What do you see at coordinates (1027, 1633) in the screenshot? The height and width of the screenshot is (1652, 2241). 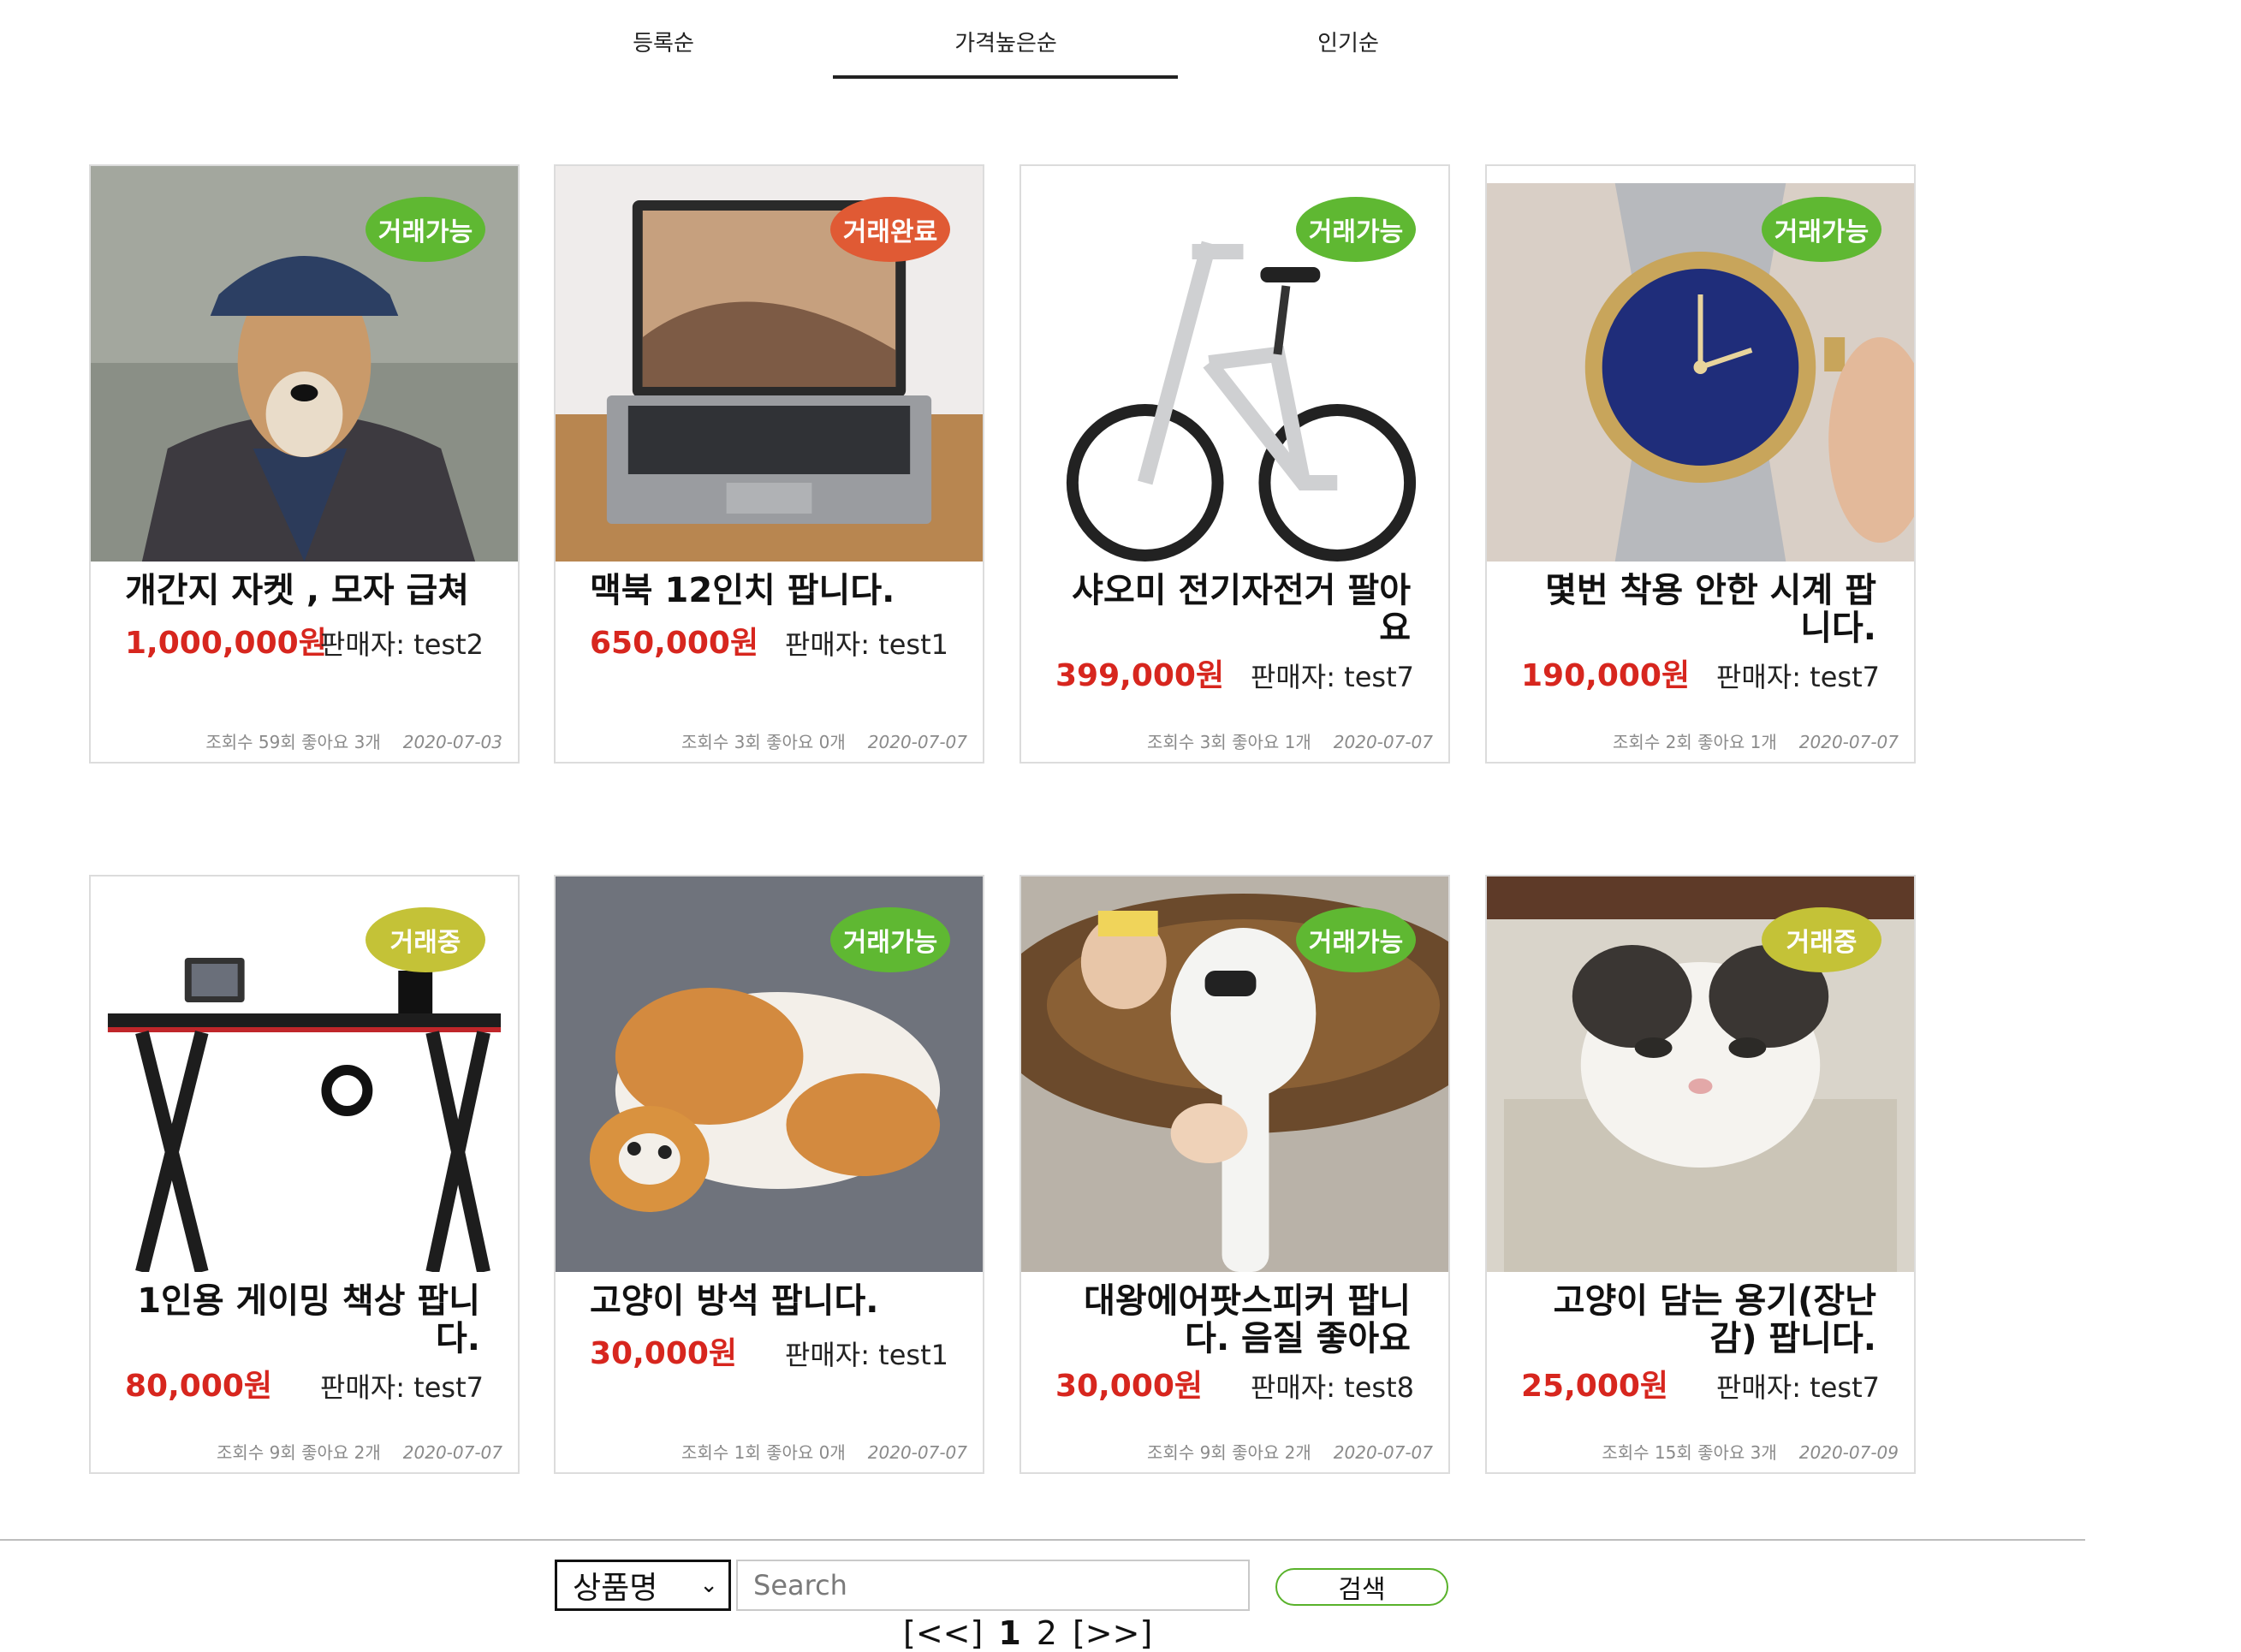 I see `pagination: [<<] 1 2 [>>]` at bounding box center [1027, 1633].